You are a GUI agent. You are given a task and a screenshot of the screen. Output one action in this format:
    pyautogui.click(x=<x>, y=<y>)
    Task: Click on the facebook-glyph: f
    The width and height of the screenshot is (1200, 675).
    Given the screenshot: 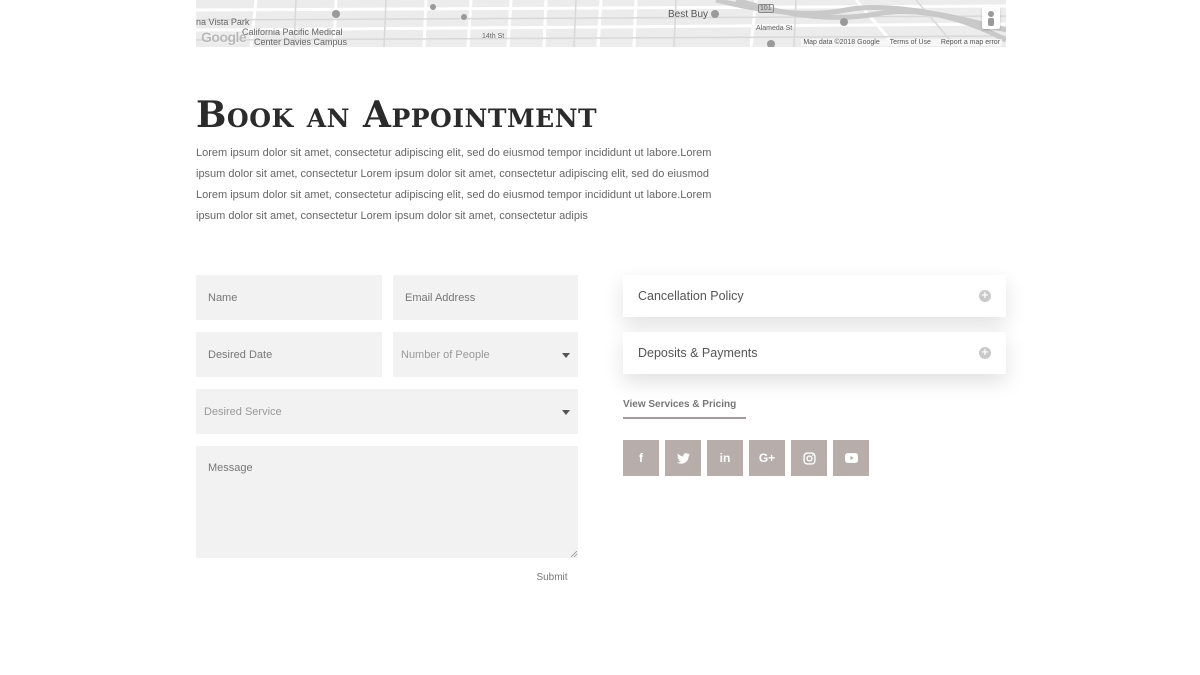 What is the action you would take?
    pyautogui.click(x=641, y=458)
    